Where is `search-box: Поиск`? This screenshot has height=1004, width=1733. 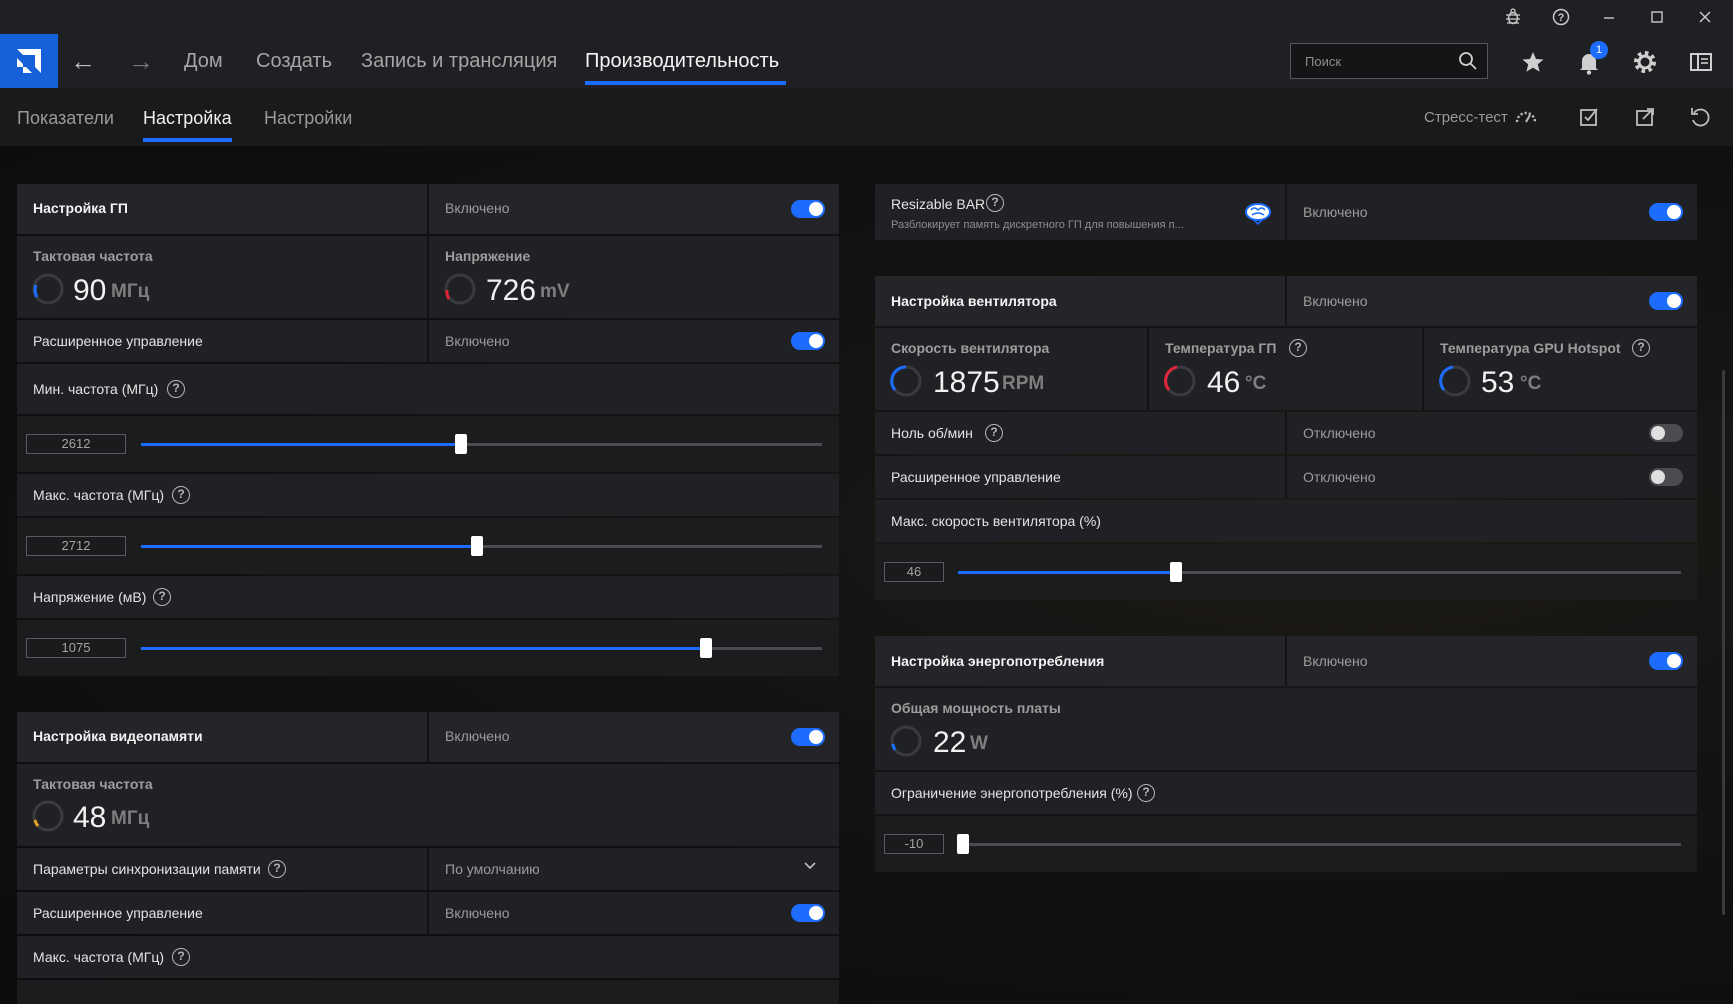 search-box: Поиск is located at coordinates (1389, 61).